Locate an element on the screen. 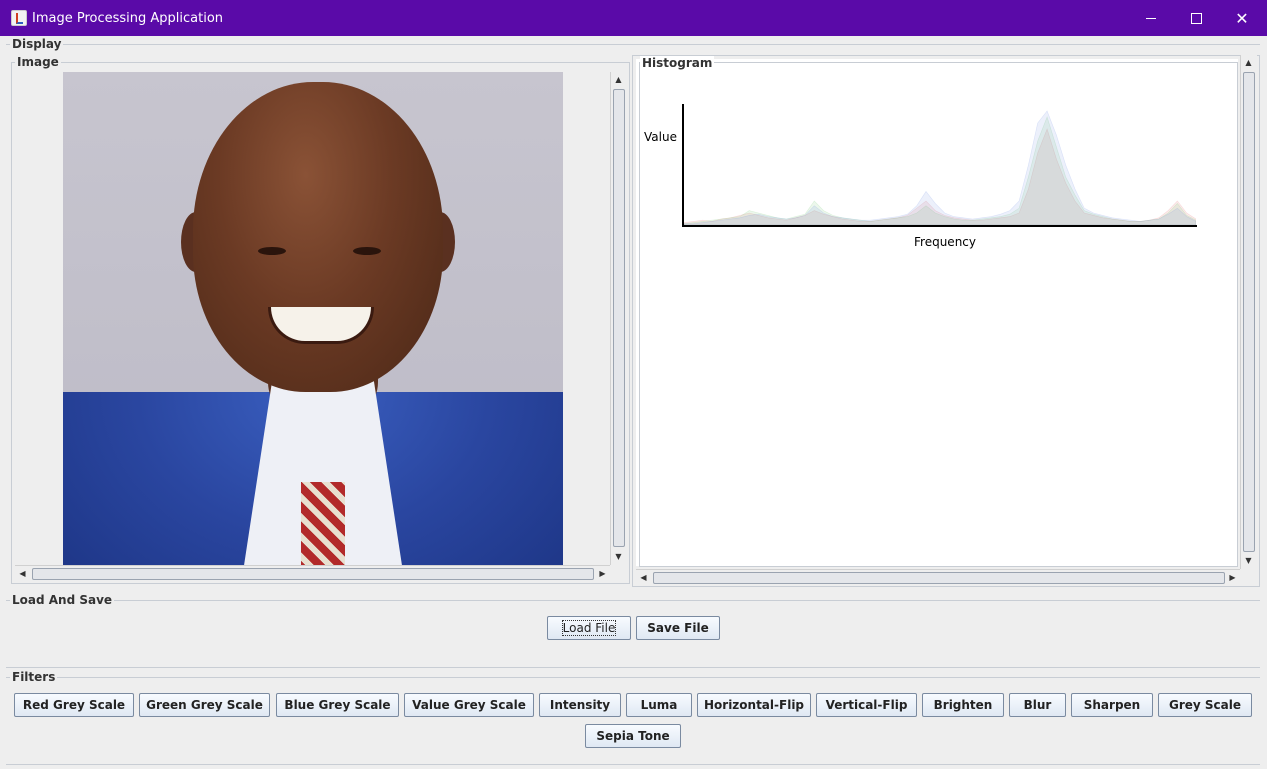 This screenshot has height=769, width=1267. minimize-button is located at coordinates (1151, 18).